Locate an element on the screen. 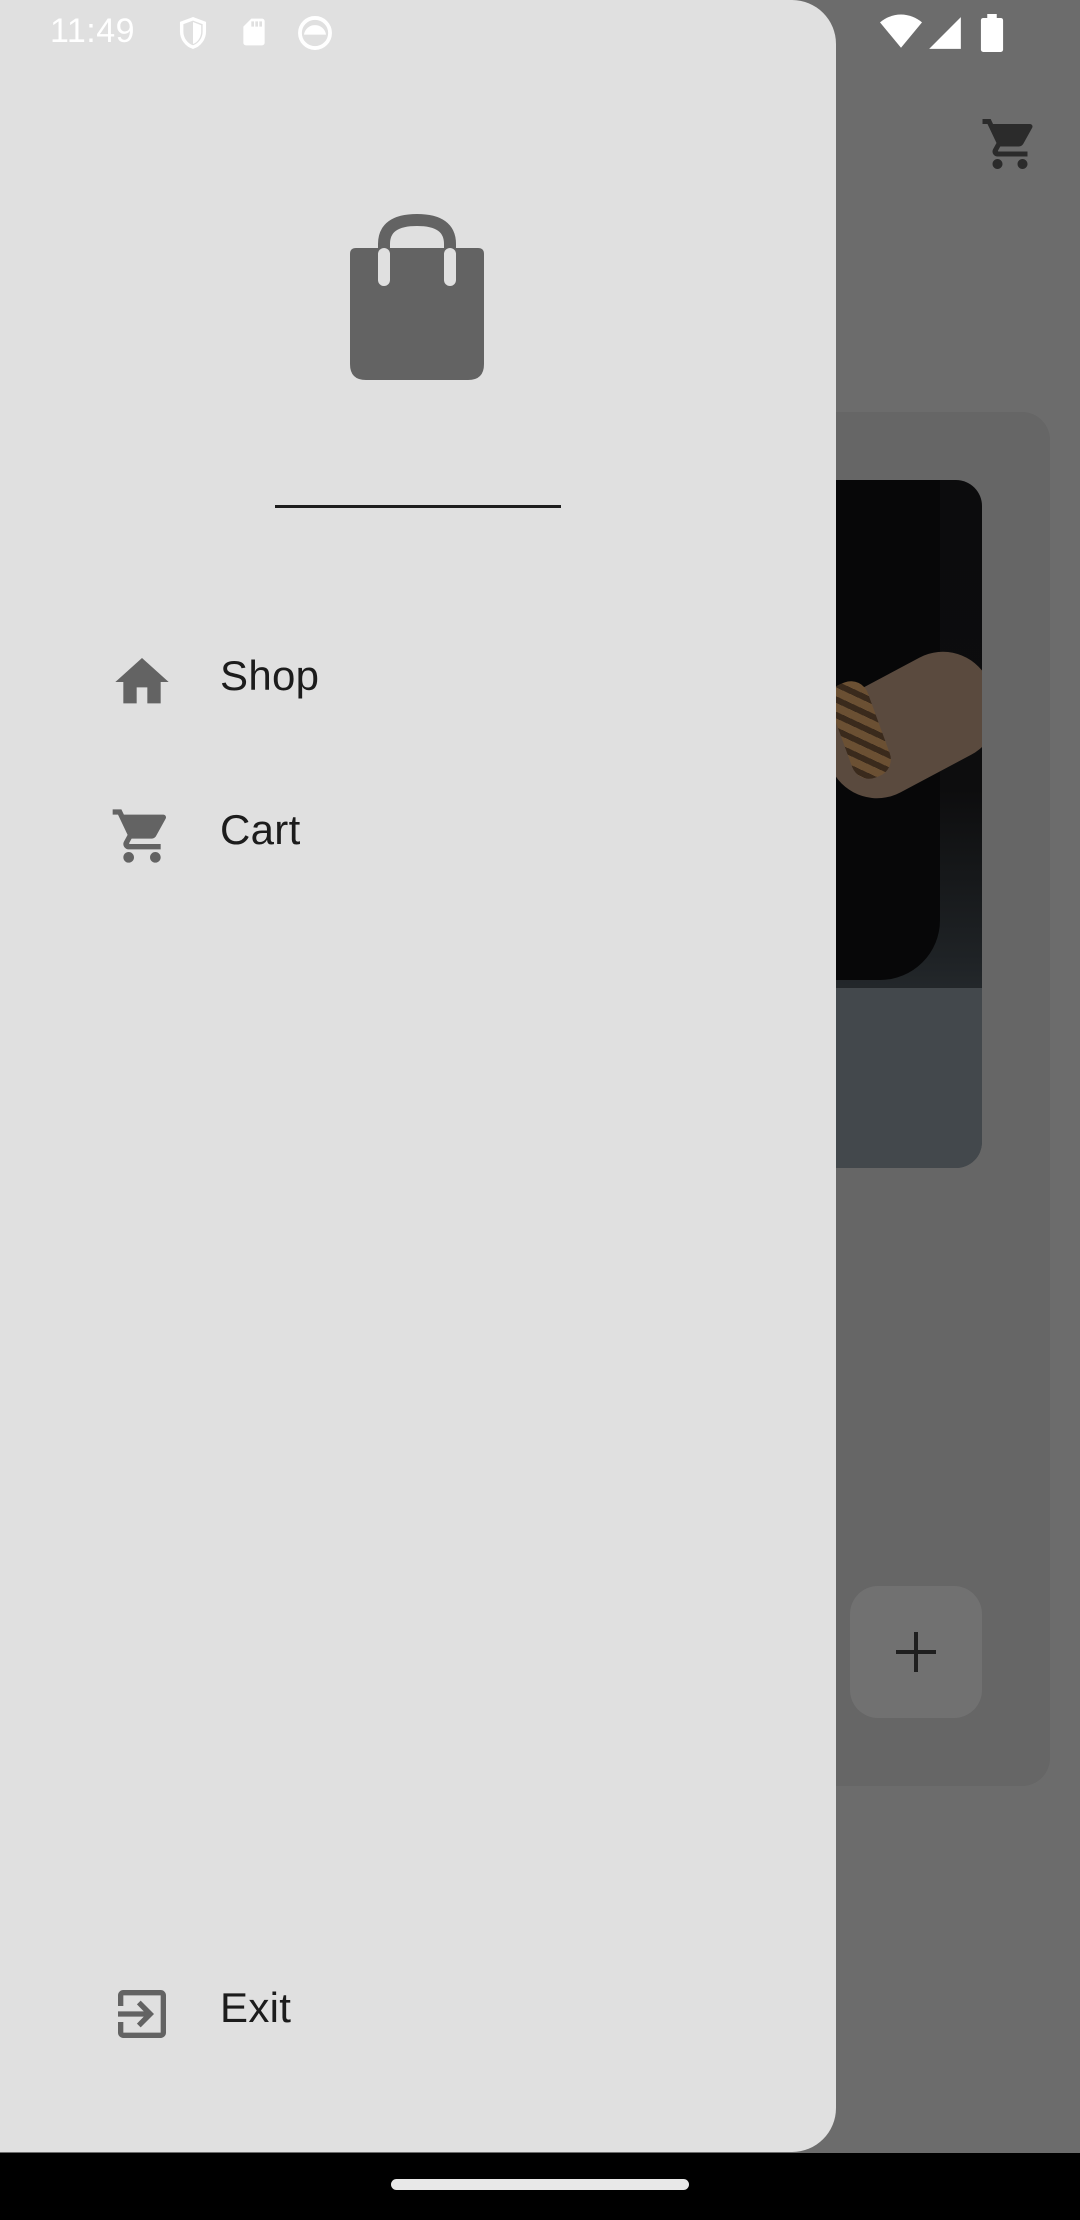  drawer-item-cart: Cart is located at coordinates (418, 828).